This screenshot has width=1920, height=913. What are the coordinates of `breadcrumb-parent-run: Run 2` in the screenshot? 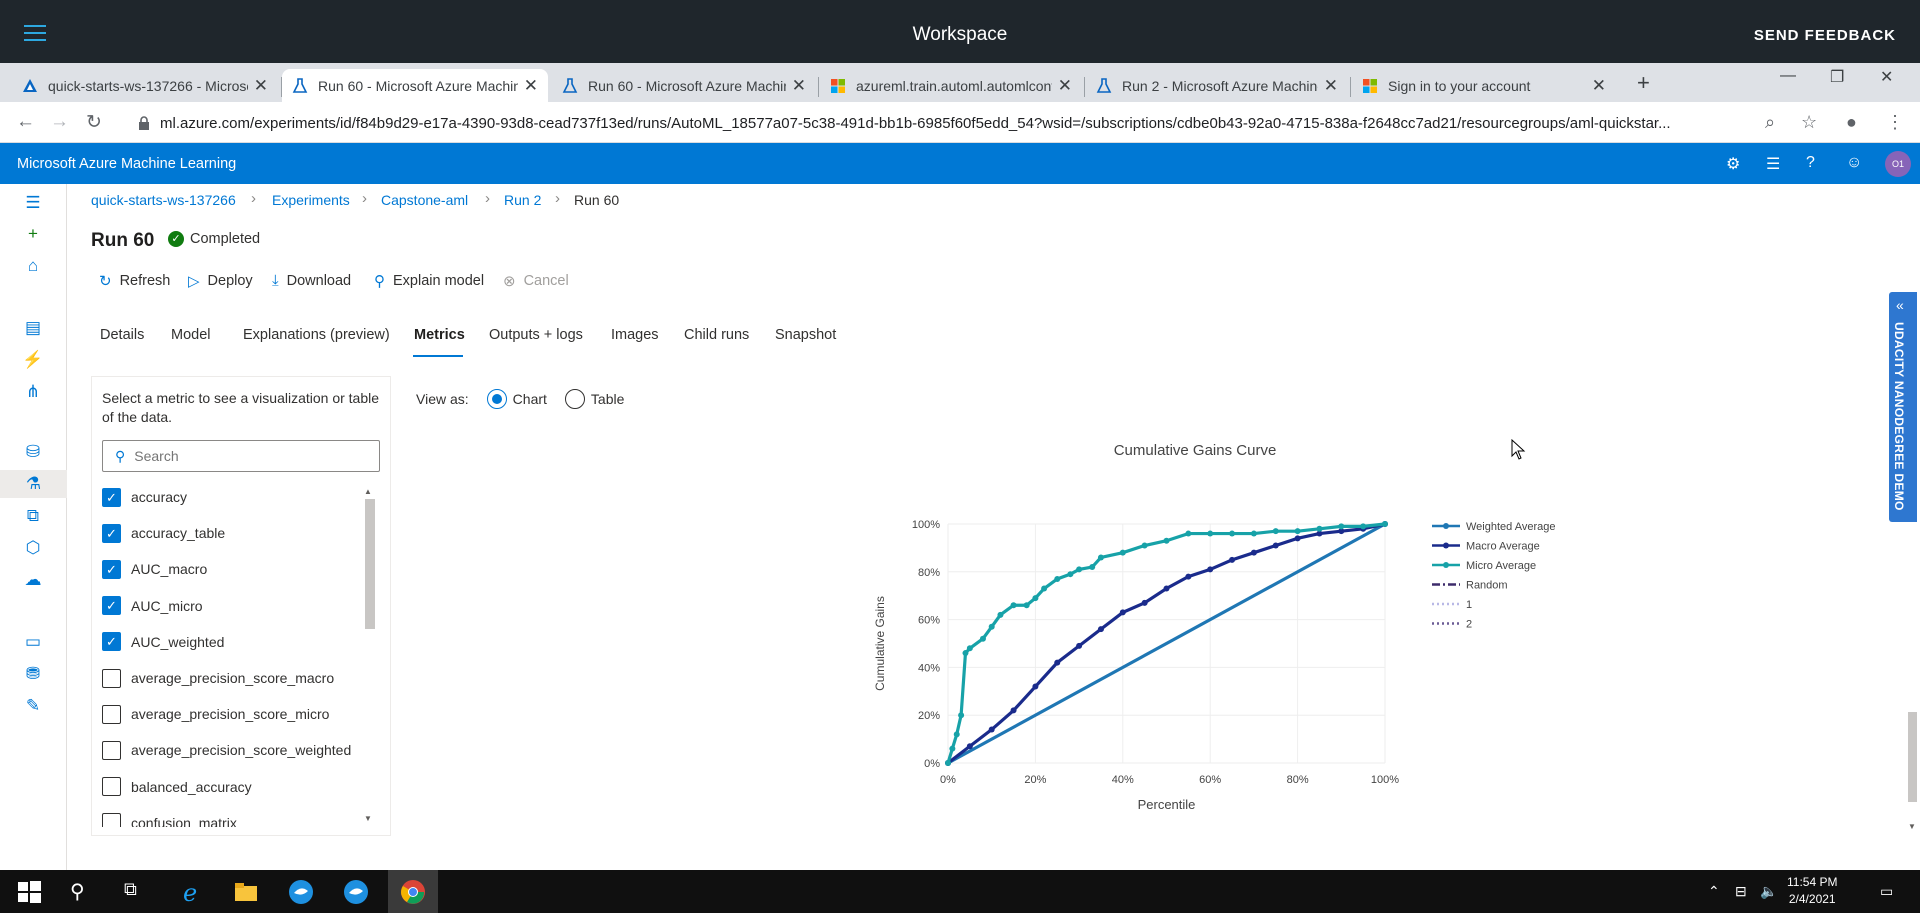 It's located at (522, 200).